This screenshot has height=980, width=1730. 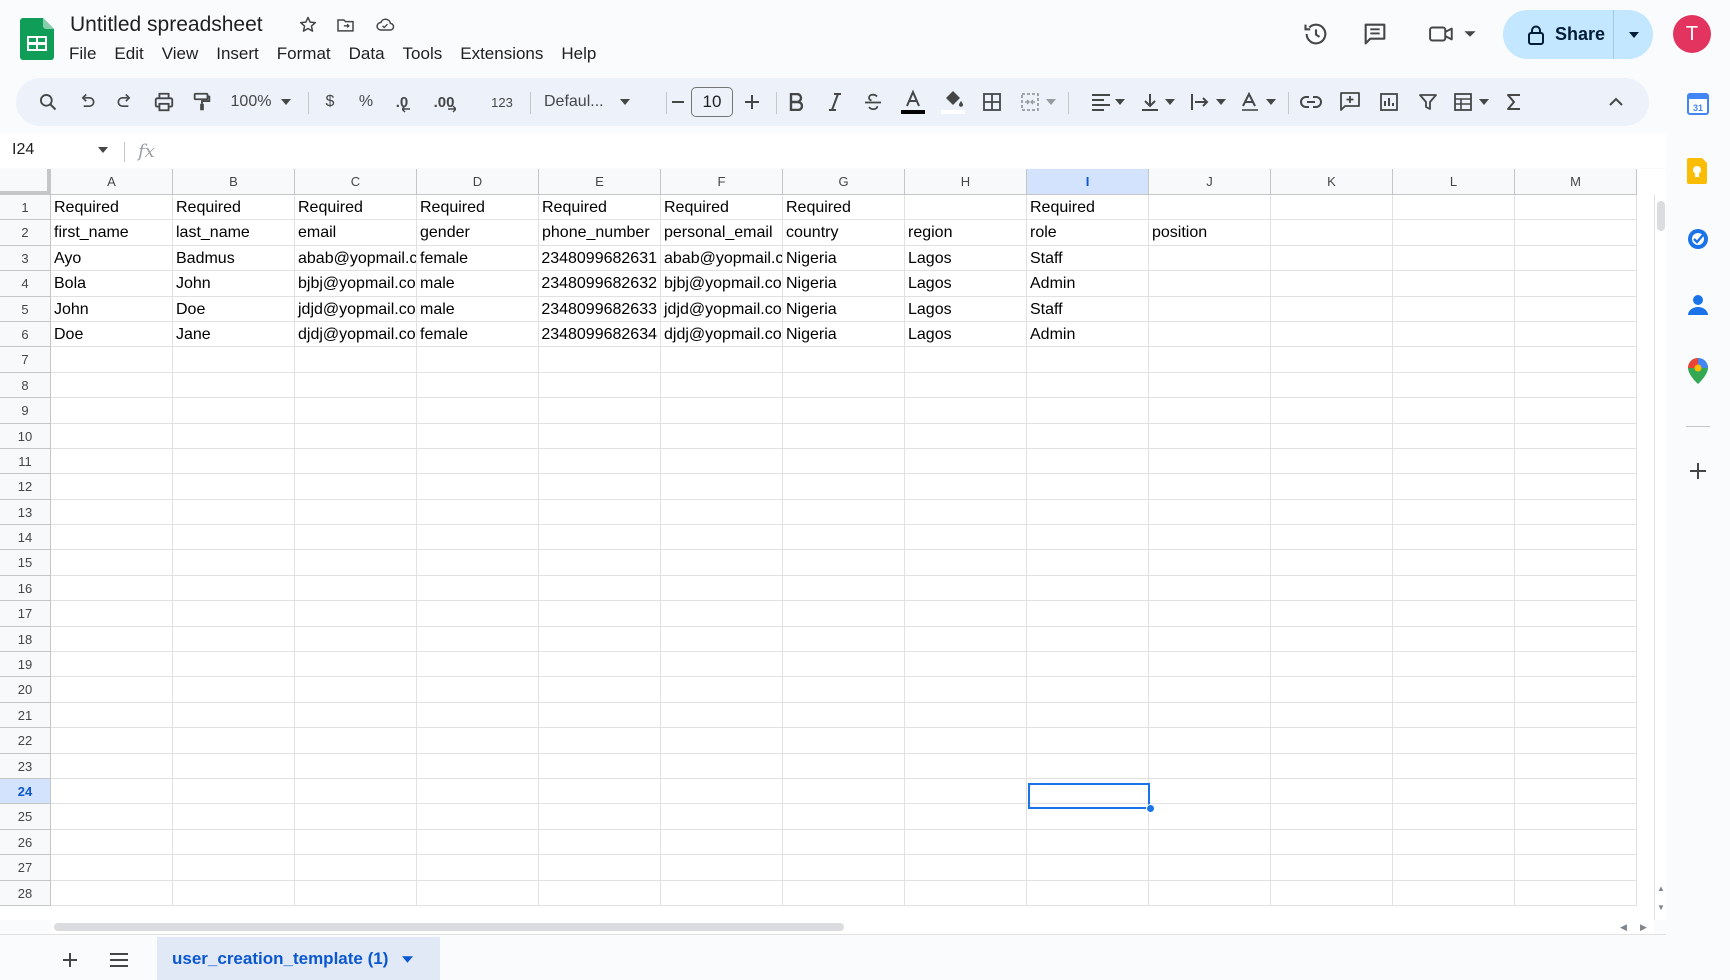 I want to click on insert-chart-button, so click(x=1389, y=102).